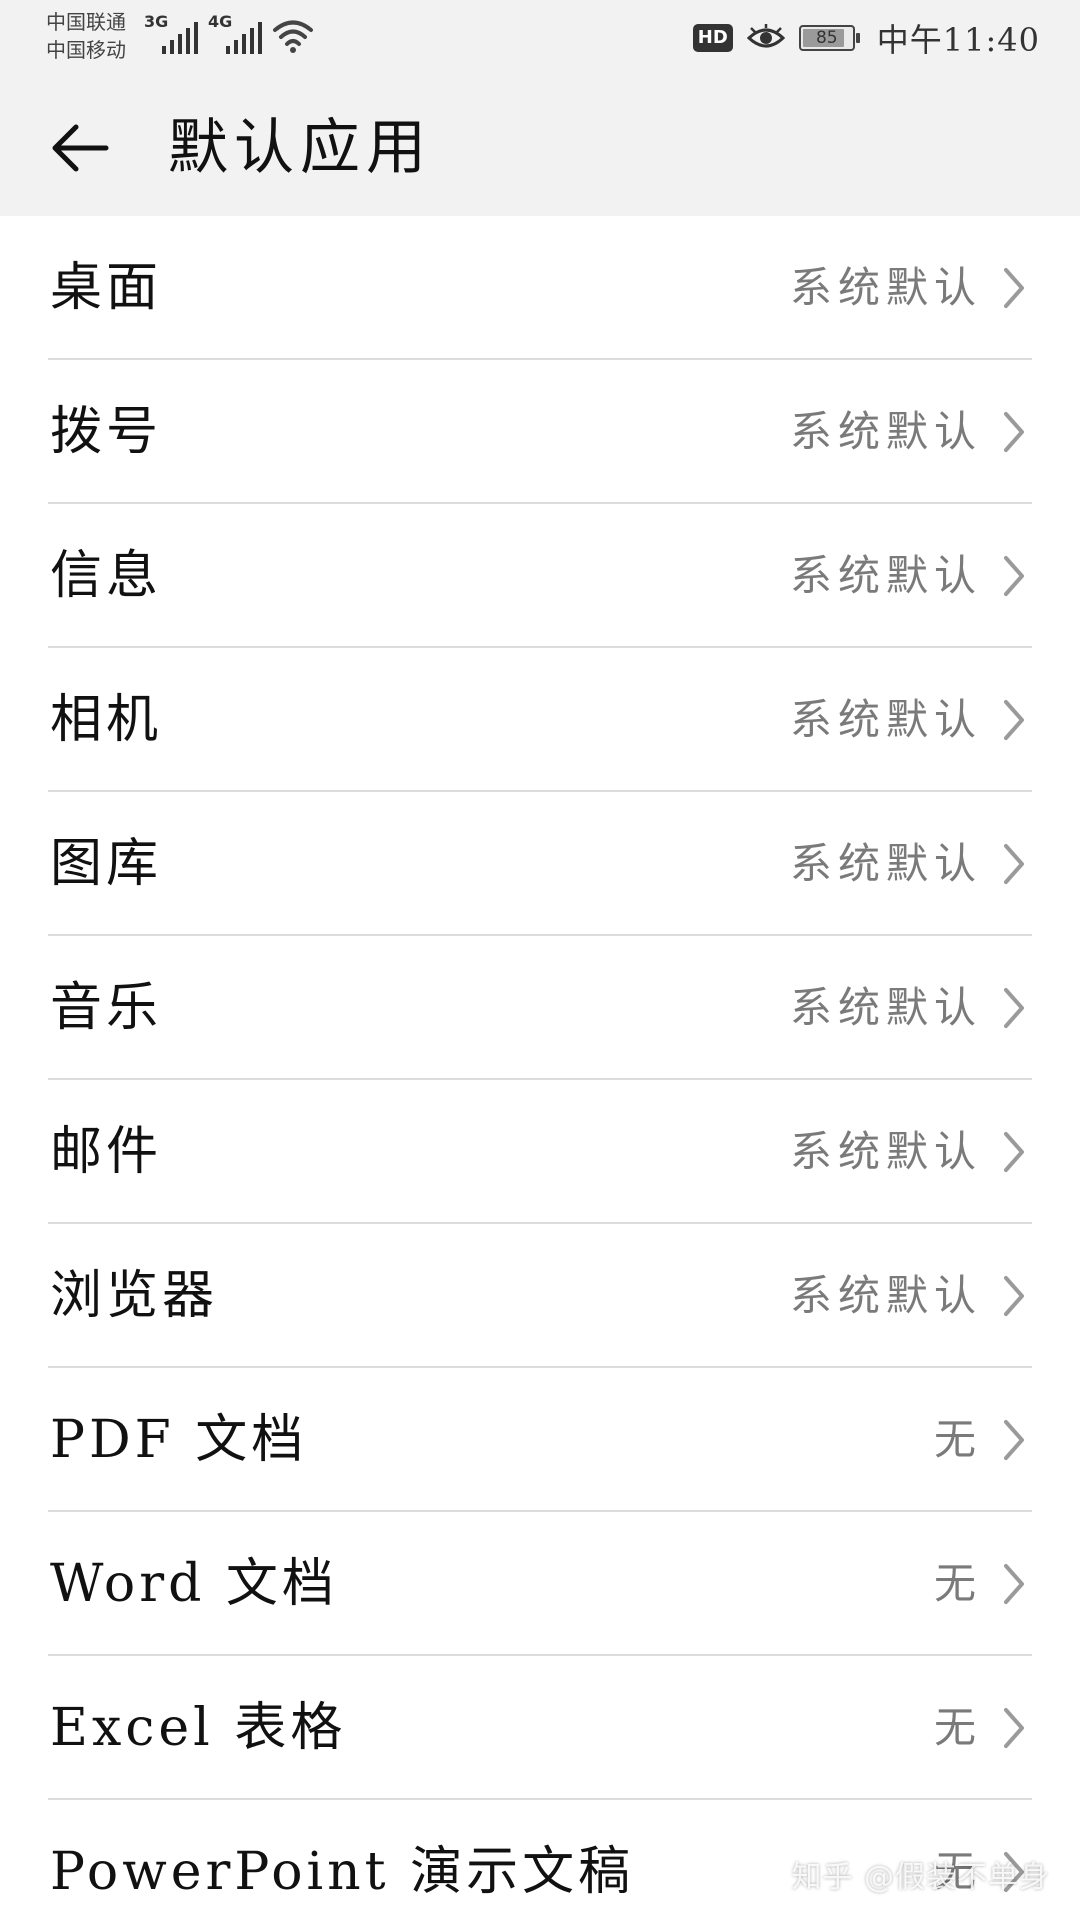 The height and width of the screenshot is (1920, 1080). Describe the element at coordinates (765, 36) in the screenshot. I see `eye-icon` at that location.